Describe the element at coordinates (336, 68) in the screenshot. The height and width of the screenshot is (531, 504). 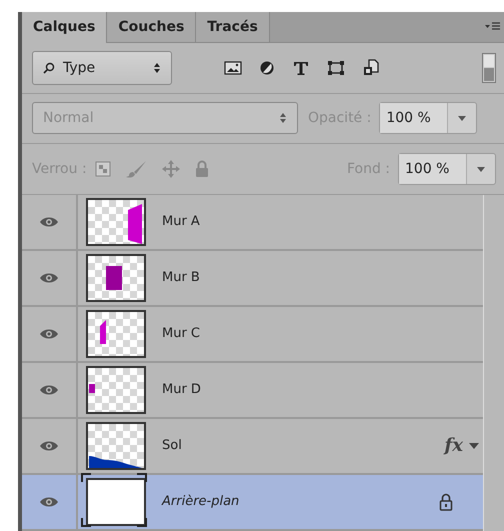
I see `bounding-box-icon` at that location.